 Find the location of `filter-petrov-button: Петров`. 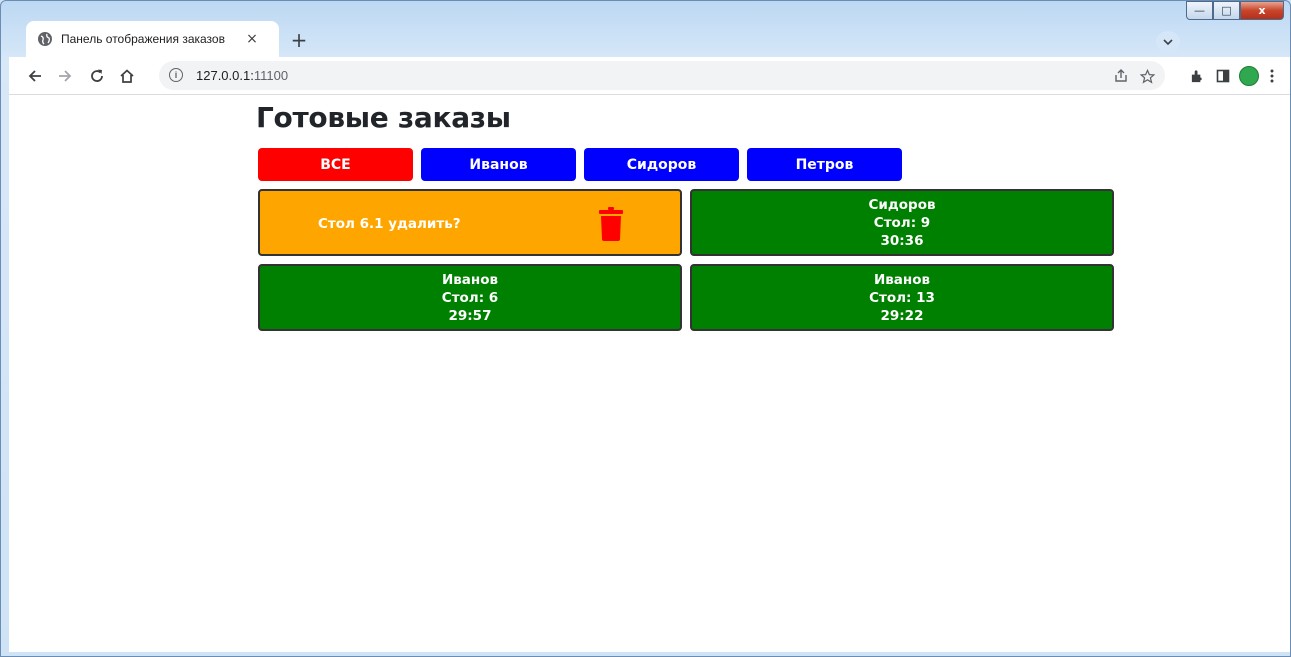

filter-petrov-button: Петров is located at coordinates (824, 164).